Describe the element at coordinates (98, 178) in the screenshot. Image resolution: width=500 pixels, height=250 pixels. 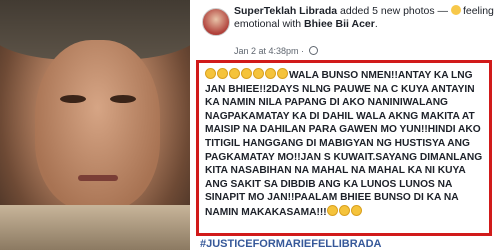
I see `mouth` at that location.